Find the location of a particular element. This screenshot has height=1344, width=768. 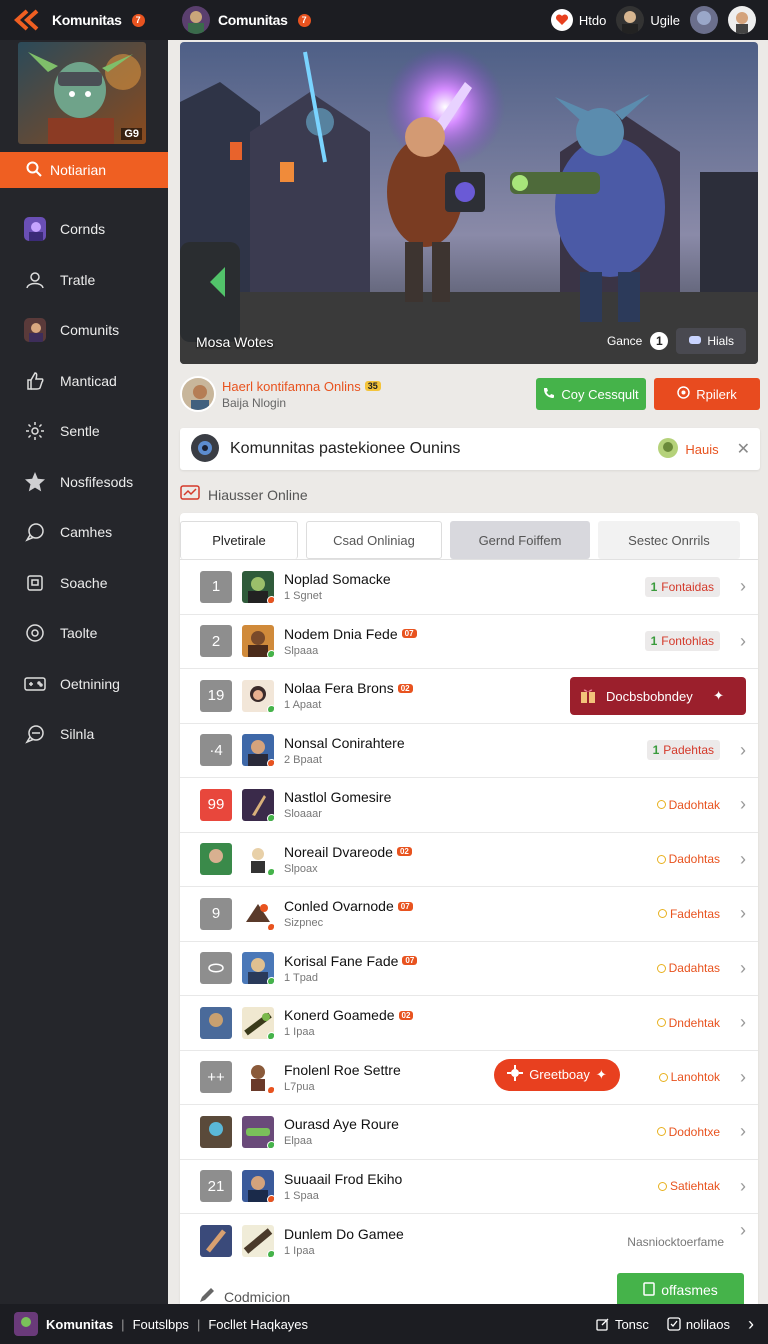

bottom-right-2: nolilaos is located at coordinates (698, 1324).